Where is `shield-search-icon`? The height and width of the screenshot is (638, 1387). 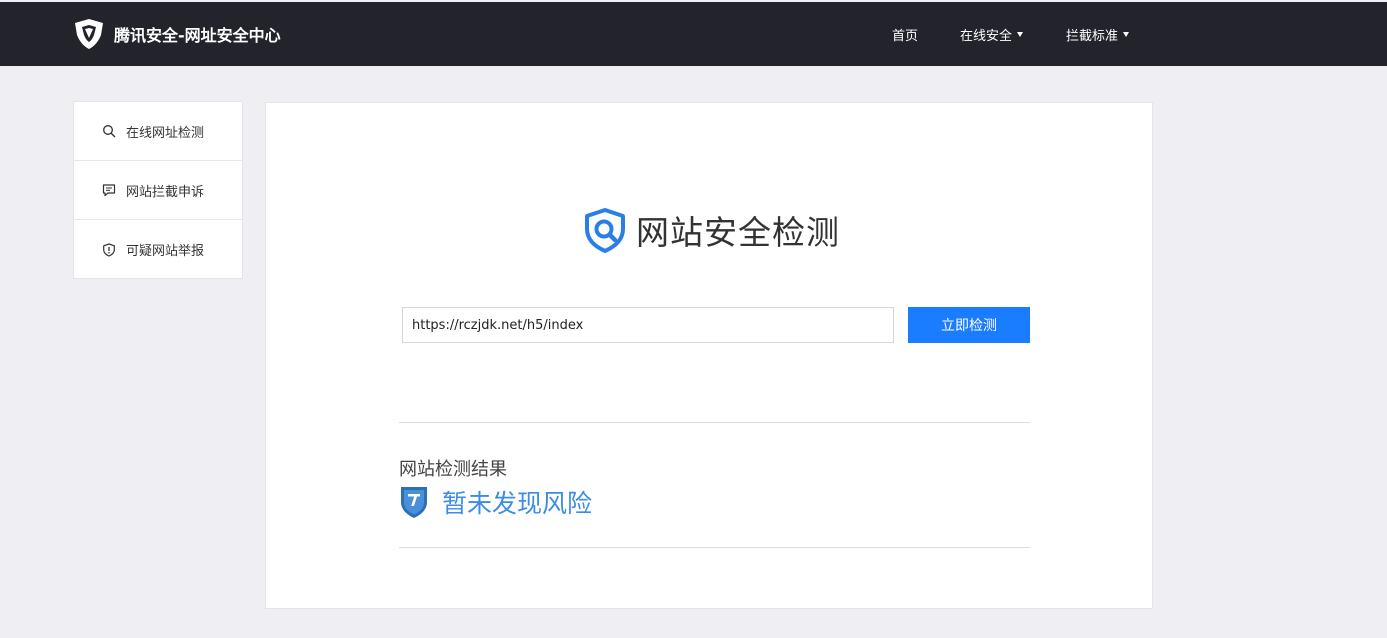 shield-search-icon is located at coordinates (605, 230).